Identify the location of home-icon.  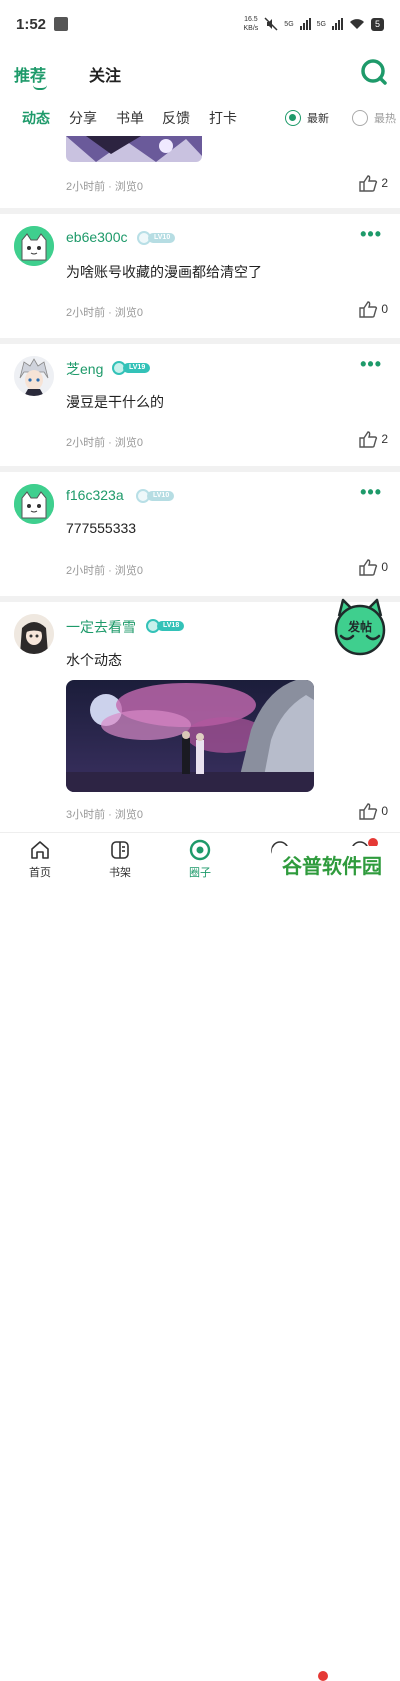
(40, 850).